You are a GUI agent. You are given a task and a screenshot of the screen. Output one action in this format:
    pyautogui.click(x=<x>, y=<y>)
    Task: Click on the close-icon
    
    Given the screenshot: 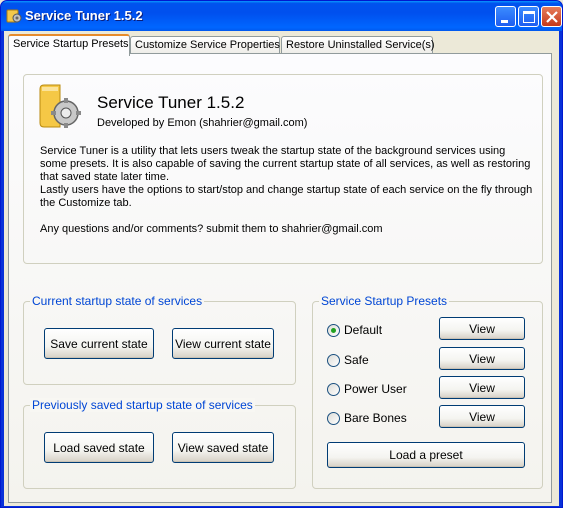 What is the action you would take?
    pyautogui.click(x=552, y=17)
    